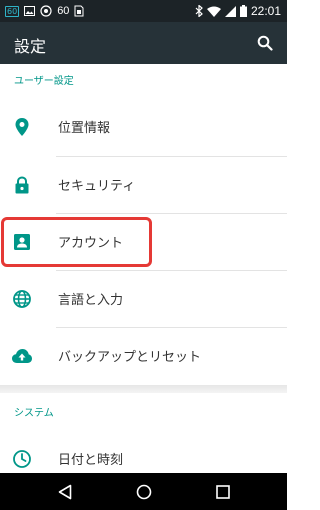 The height and width of the screenshot is (510, 320). I want to click on section-header-system: システム, so click(34, 413).